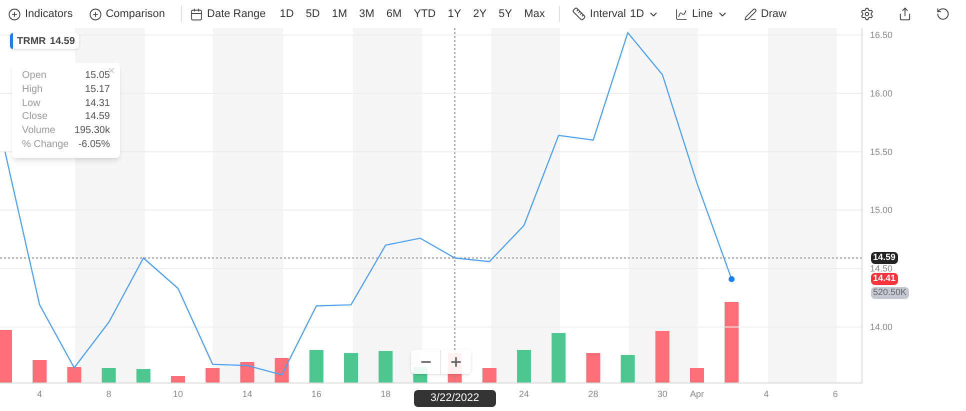 This screenshot has width=966, height=411. What do you see at coordinates (340, 14) in the screenshot?
I see `range-button: 1M` at bounding box center [340, 14].